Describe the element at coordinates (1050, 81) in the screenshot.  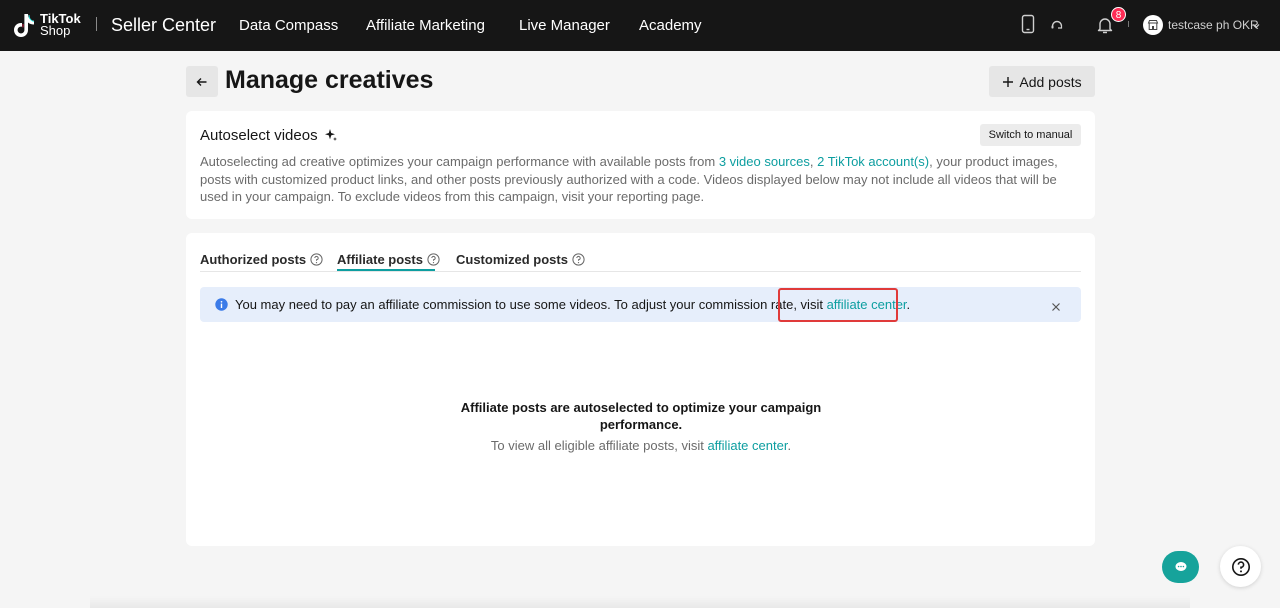
I see `add-posts-label: Add posts` at that location.